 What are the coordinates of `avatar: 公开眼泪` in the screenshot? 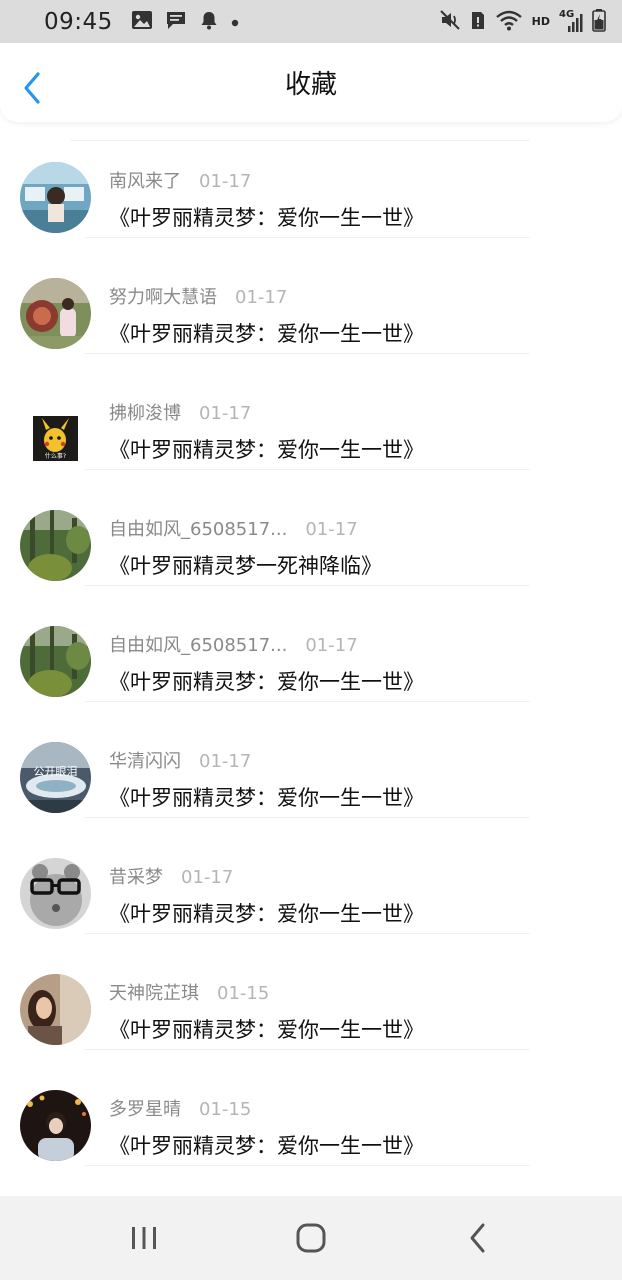 It's located at (55, 777).